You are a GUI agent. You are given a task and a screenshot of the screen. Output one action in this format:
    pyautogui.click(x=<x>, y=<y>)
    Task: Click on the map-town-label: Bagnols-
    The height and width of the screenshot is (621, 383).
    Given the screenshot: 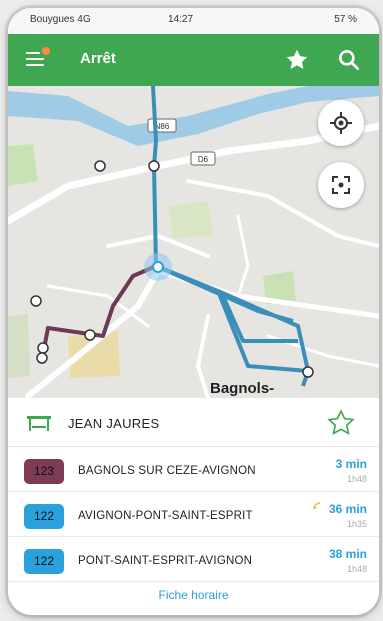 What is the action you would take?
    pyautogui.click(x=242, y=388)
    